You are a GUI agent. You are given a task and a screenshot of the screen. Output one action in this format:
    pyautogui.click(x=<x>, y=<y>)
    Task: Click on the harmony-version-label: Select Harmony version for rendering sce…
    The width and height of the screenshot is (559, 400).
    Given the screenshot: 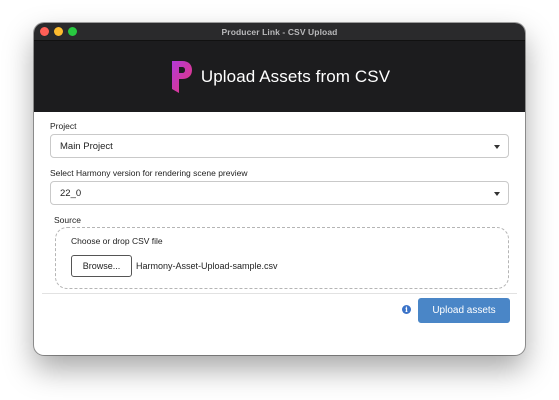 What is the action you would take?
    pyautogui.click(x=149, y=173)
    